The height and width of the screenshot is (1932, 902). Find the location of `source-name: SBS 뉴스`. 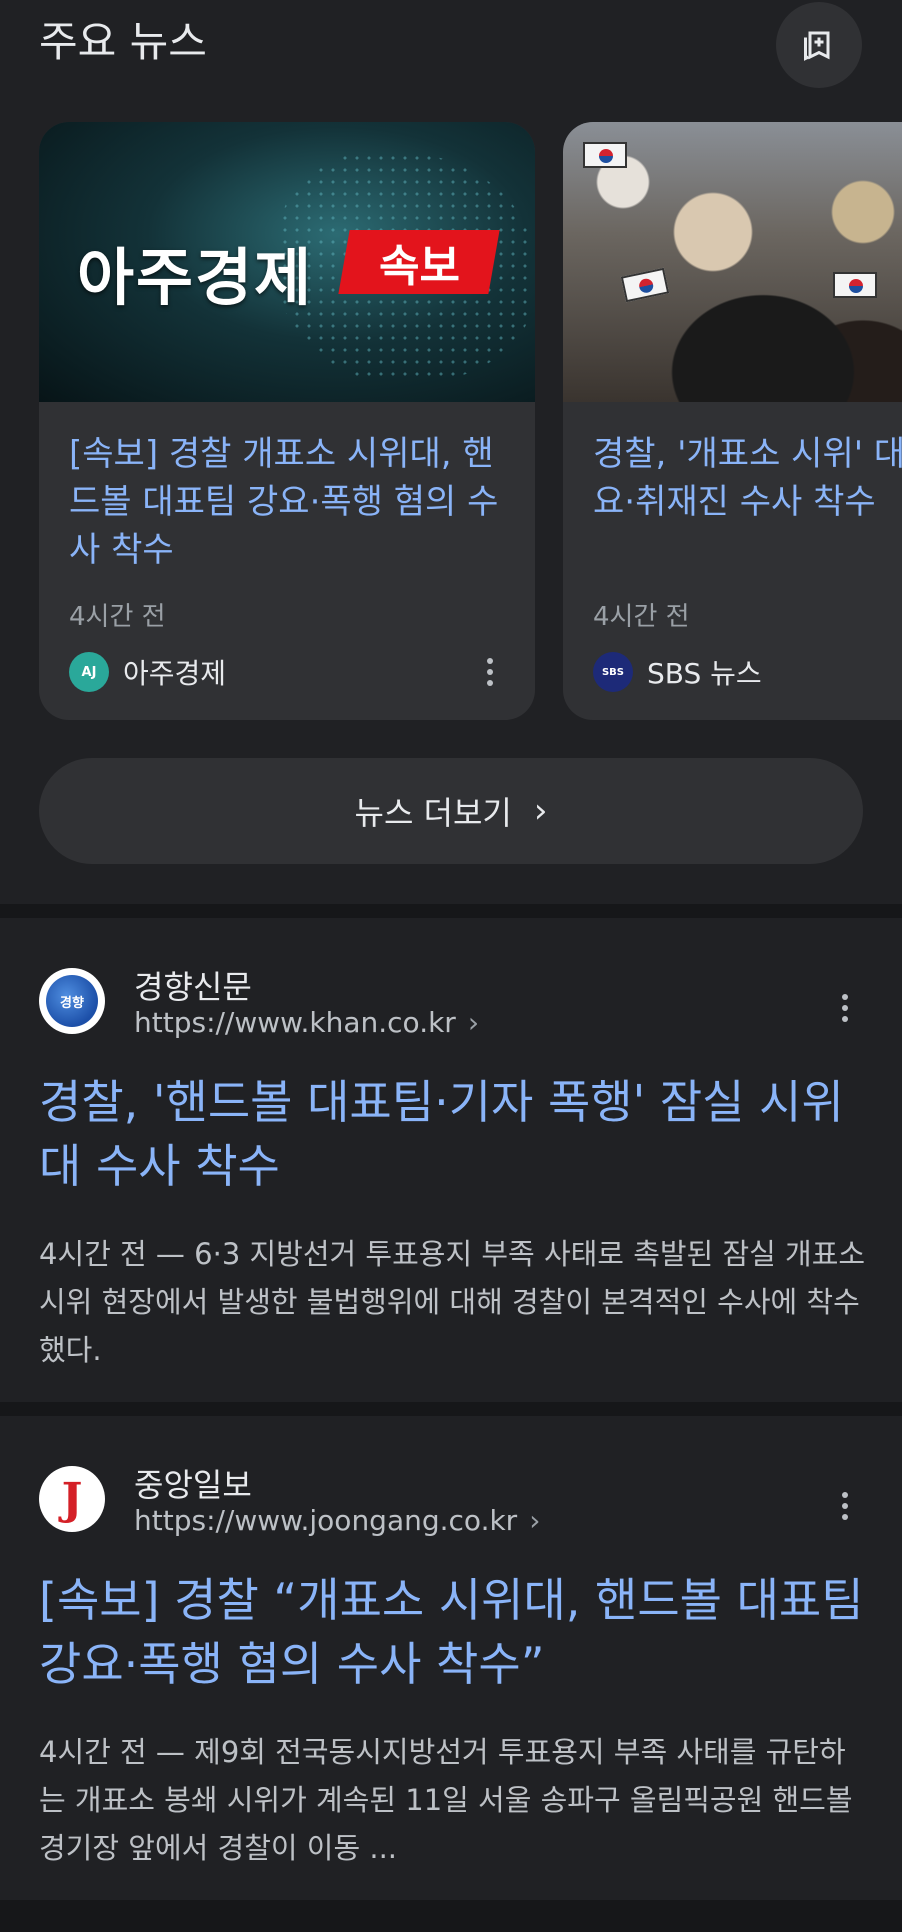

source-name: SBS 뉴스 is located at coordinates (704, 673).